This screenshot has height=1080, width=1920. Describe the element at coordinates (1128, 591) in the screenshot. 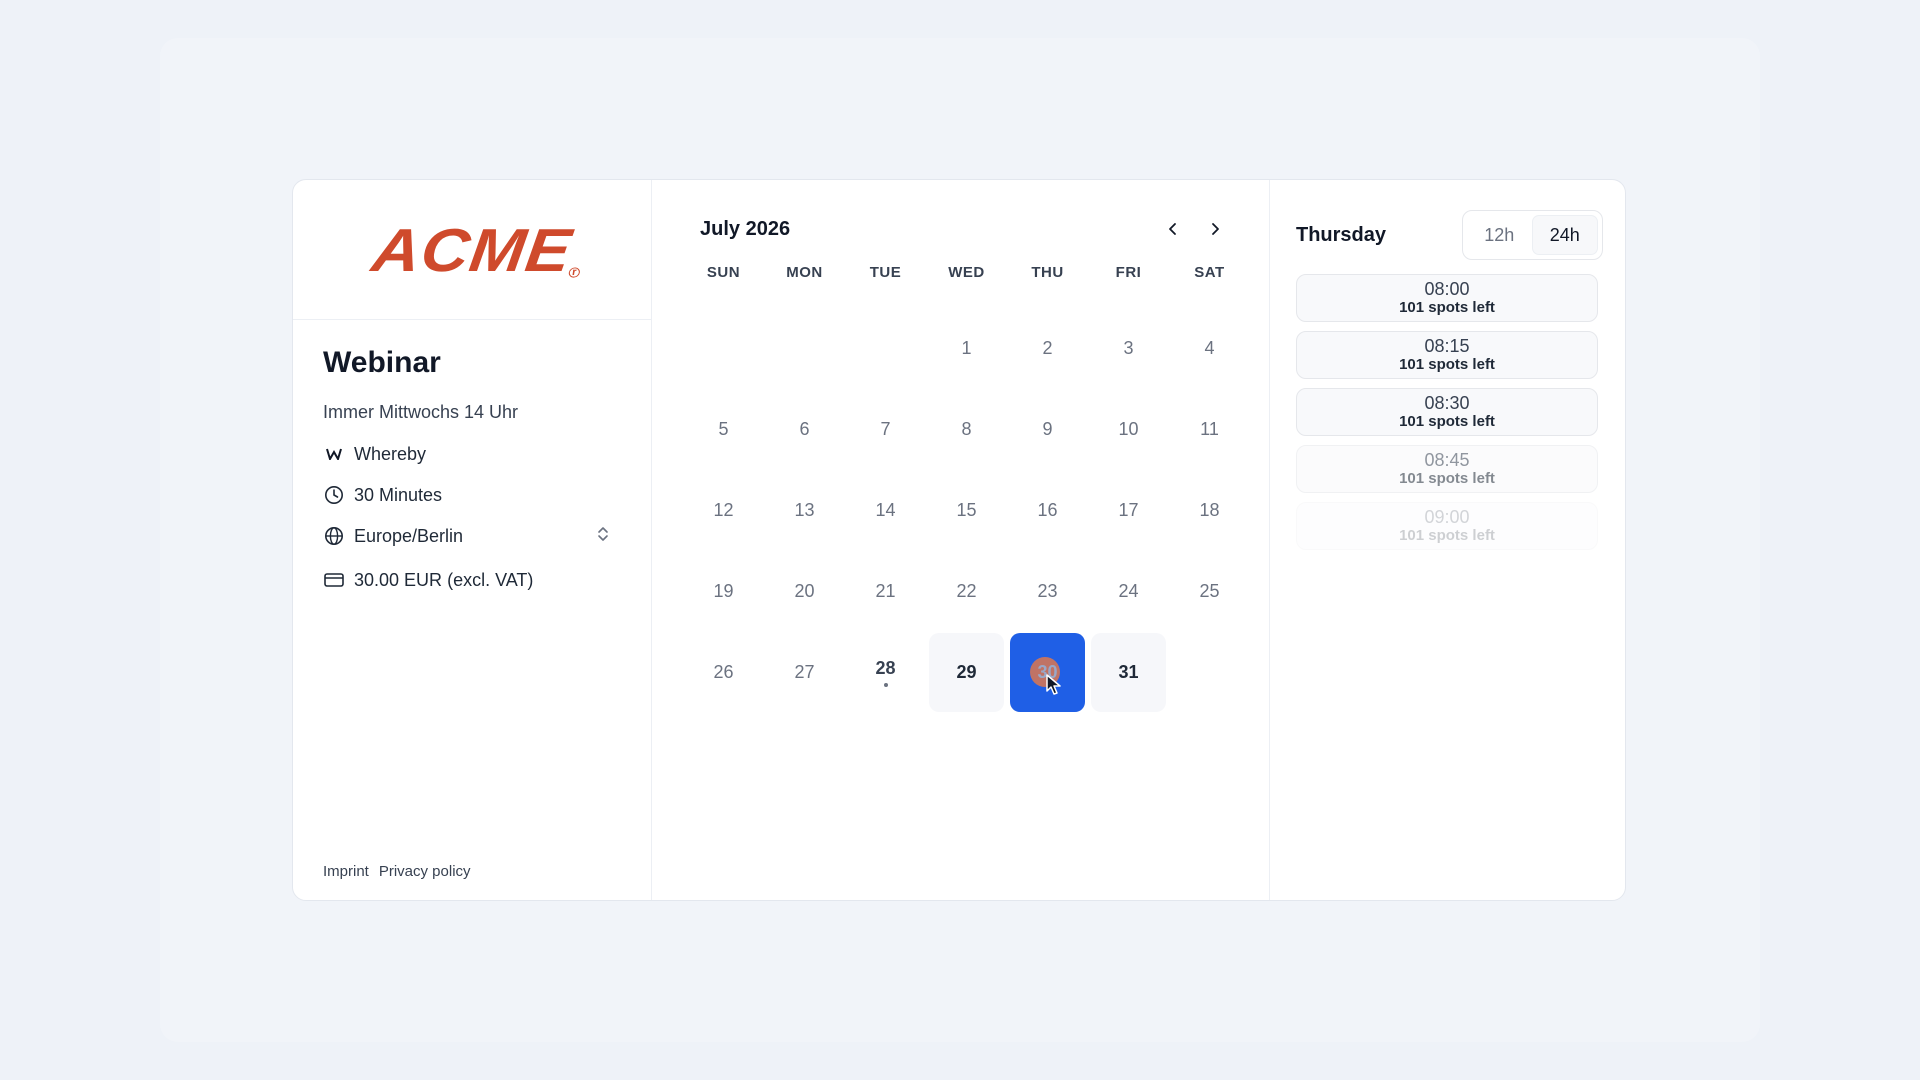

I see `calendar-day: 24` at that location.